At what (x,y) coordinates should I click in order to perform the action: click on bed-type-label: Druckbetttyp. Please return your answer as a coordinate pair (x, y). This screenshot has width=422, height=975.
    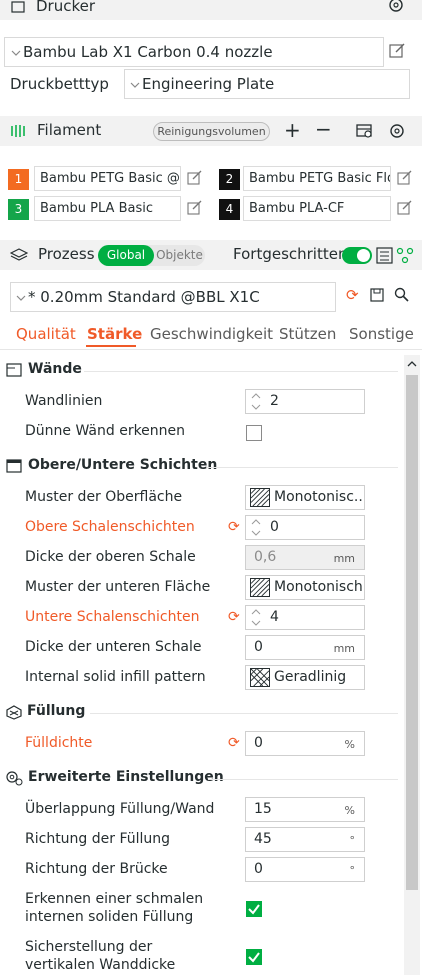
    Looking at the image, I should click on (59, 84).